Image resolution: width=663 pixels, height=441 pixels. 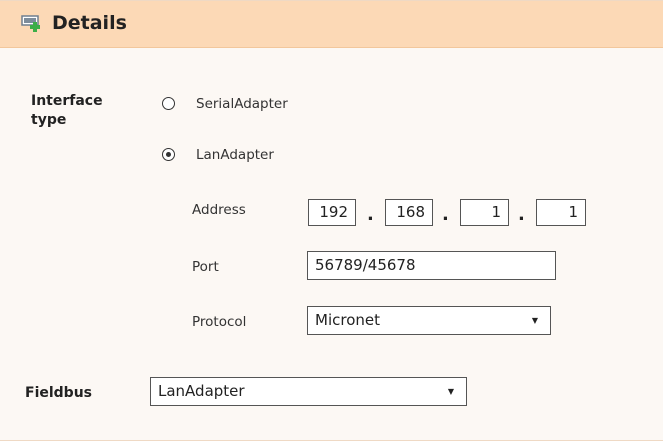 What do you see at coordinates (89, 23) in the screenshot?
I see `panel-title: Details` at bounding box center [89, 23].